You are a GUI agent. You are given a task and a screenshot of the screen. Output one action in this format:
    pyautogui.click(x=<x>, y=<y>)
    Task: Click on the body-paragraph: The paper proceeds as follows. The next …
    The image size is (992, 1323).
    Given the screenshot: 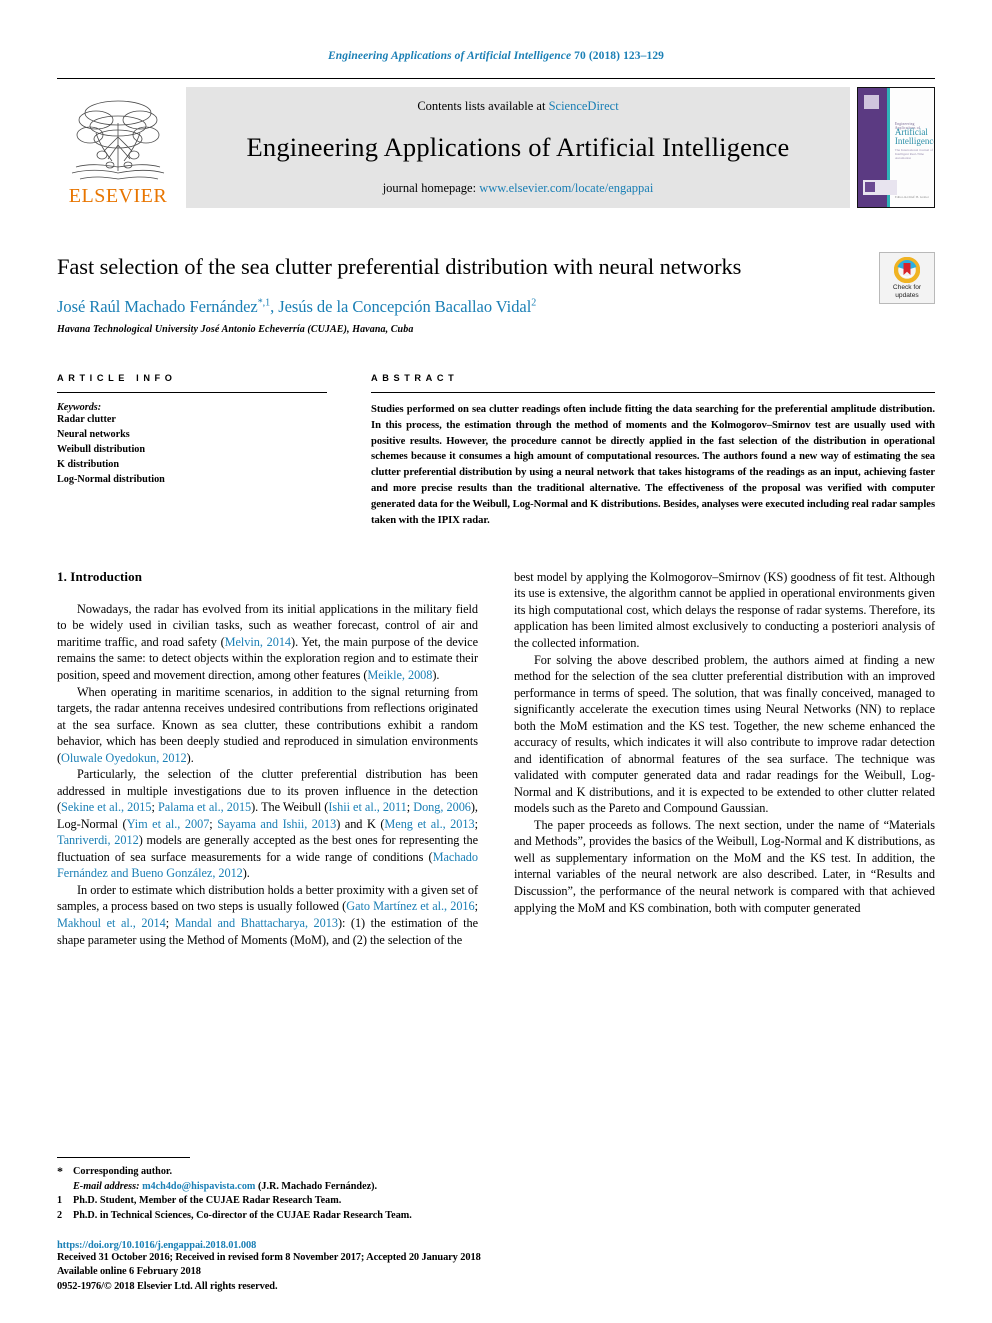 What is the action you would take?
    pyautogui.click(x=724, y=866)
    